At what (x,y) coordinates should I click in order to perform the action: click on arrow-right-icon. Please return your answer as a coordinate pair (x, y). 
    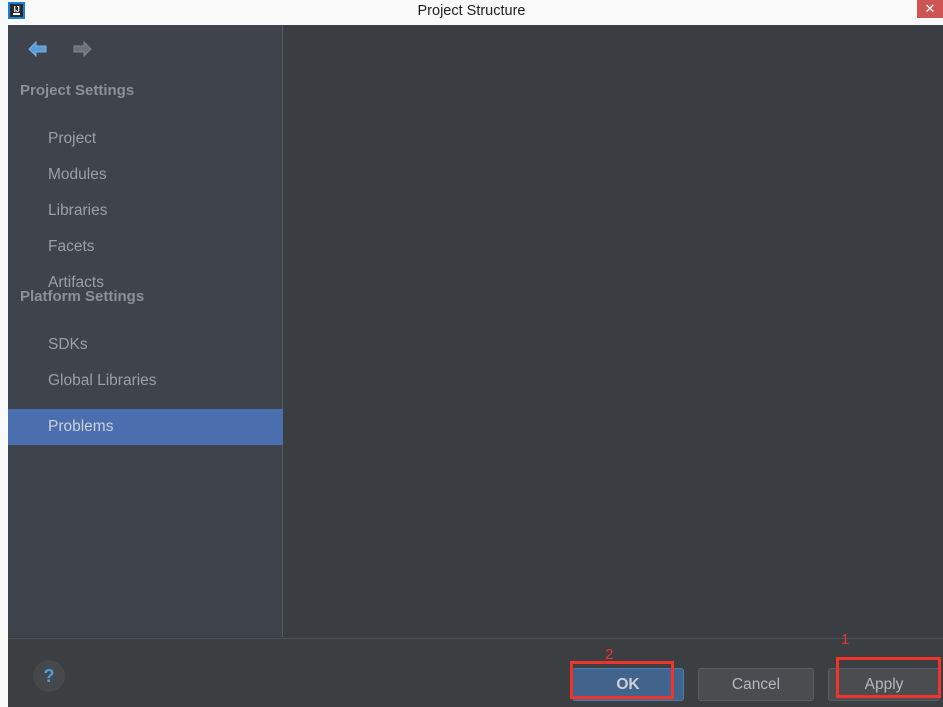
    Looking at the image, I should click on (82, 49).